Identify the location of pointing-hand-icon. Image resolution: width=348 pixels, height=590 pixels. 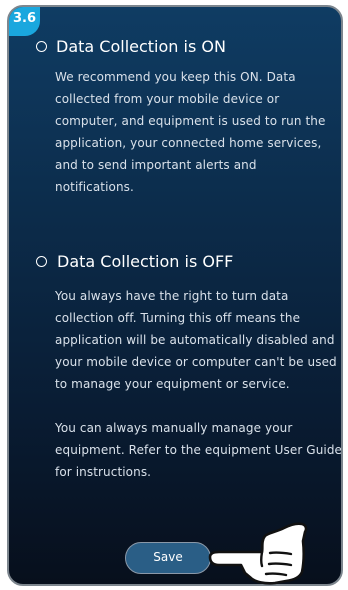
(258, 553).